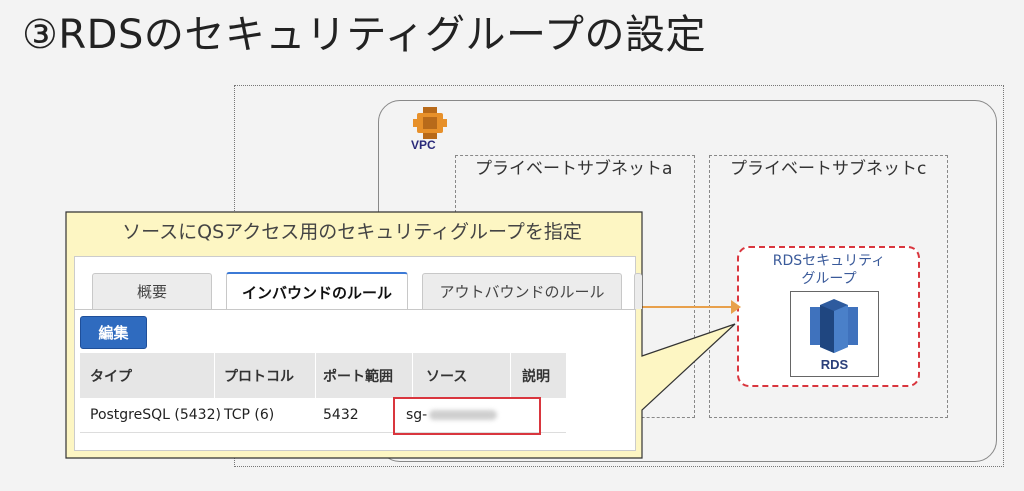 The height and width of the screenshot is (491, 1024). I want to click on tab-outbound-rules: アウトバウンドのルール, so click(522, 291).